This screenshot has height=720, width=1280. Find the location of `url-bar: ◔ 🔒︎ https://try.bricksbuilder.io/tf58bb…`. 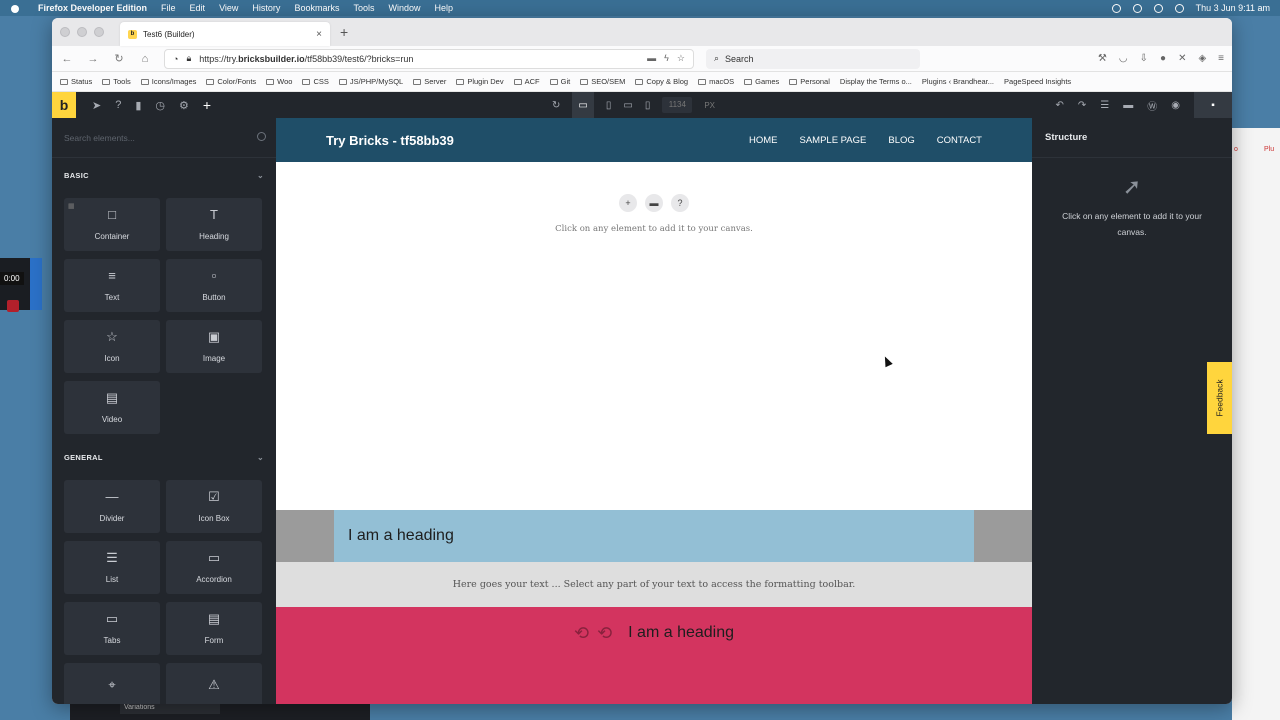

url-bar: ◔ 🔒︎ https://try.bricksbuilder.io/tf58bb… is located at coordinates (429, 58).